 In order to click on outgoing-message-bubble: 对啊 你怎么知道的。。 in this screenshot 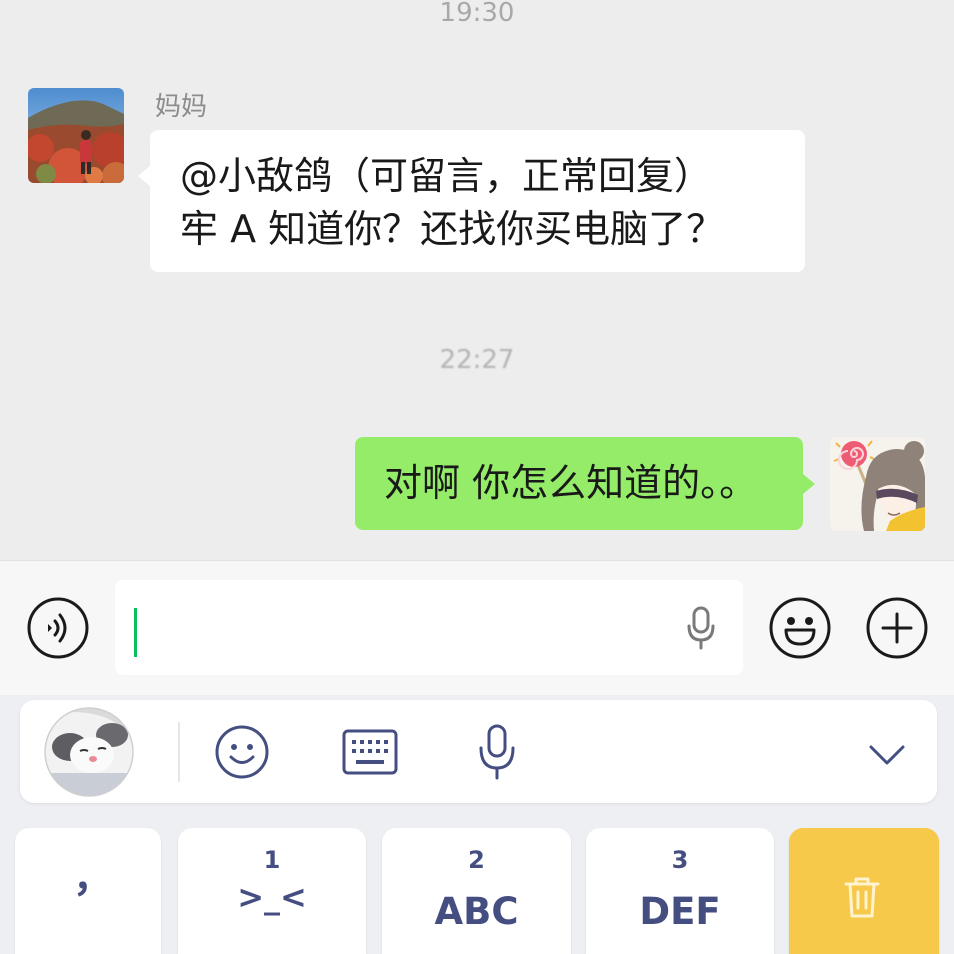, I will do `click(585, 483)`.